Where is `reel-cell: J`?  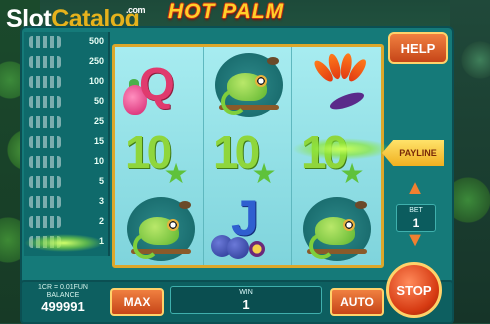 reel-cell: J is located at coordinates (247, 227).